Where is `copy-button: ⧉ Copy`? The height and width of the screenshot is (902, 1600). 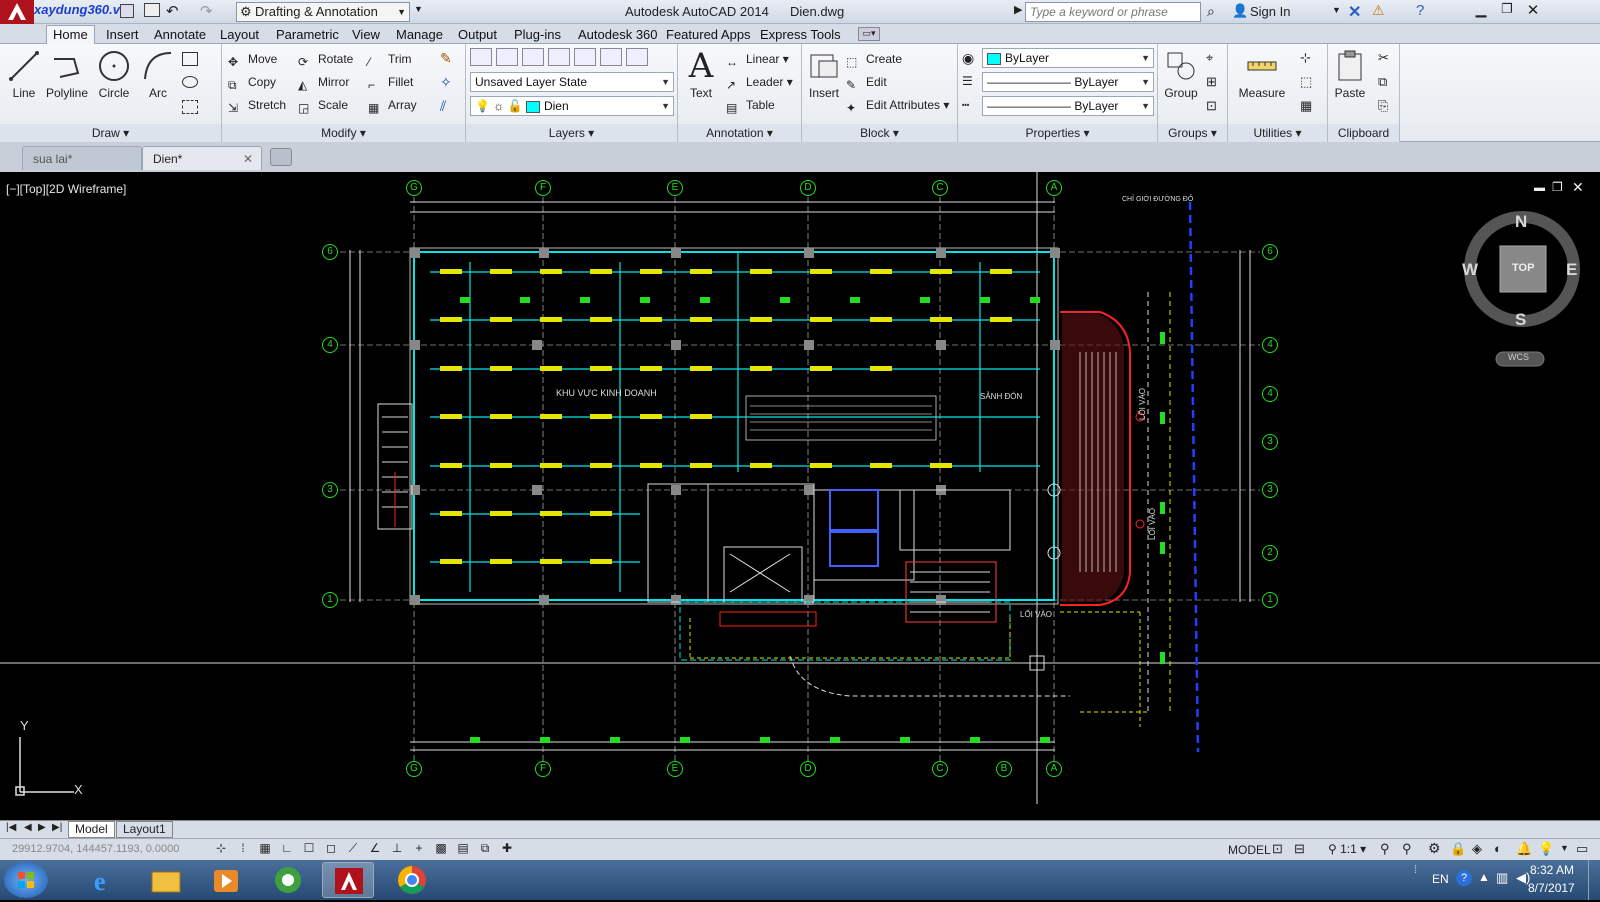 copy-button: ⧉ Copy is located at coordinates (252, 82).